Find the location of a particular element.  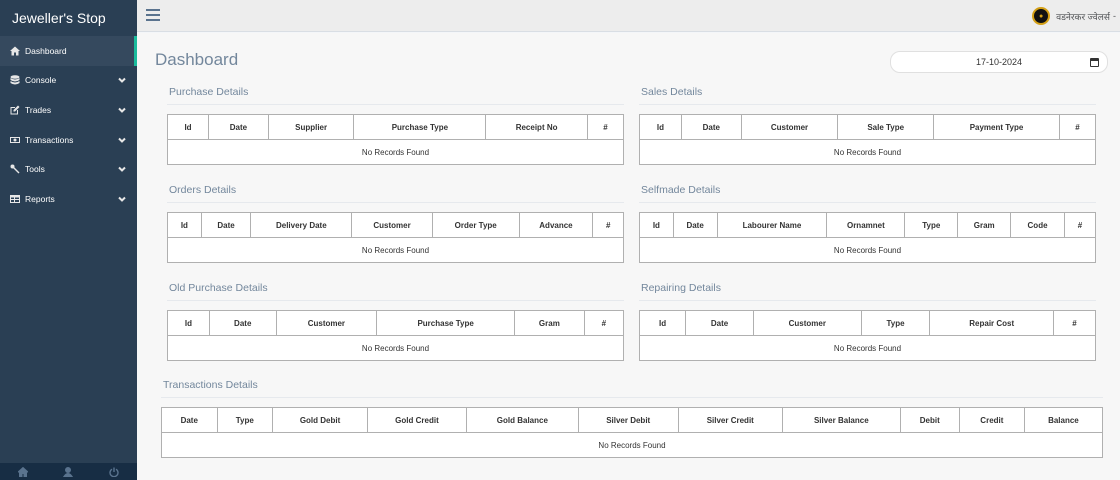

panel-title: Purchase Details is located at coordinates (395, 92).